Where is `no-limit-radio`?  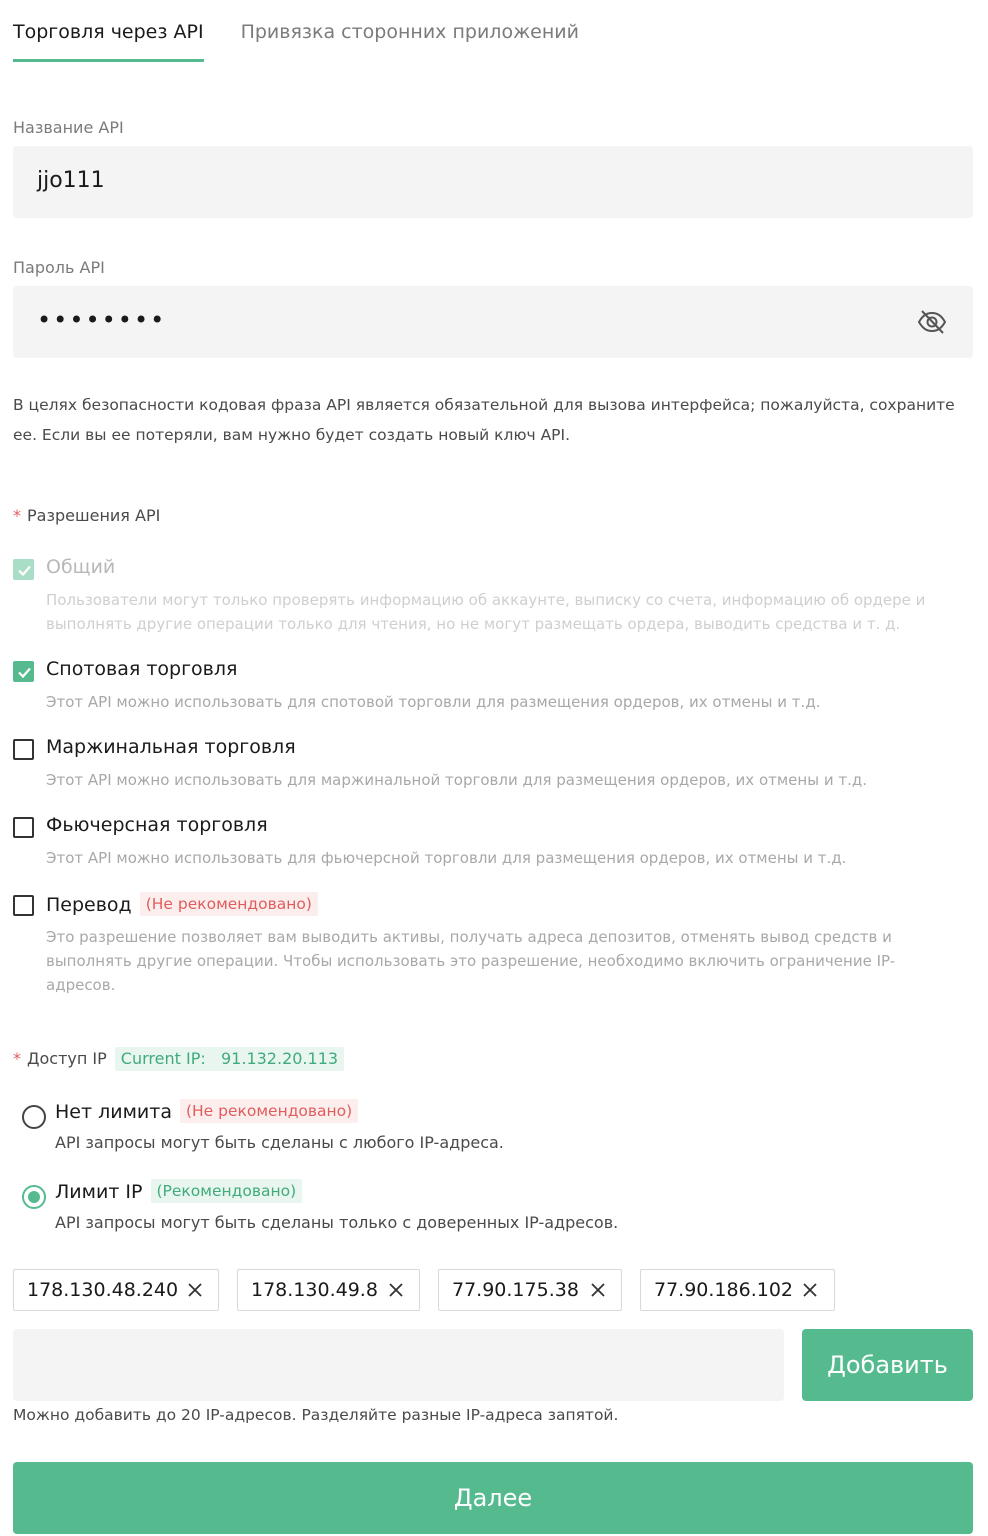 no-limit-radio is located at coordinates (34, 1117).